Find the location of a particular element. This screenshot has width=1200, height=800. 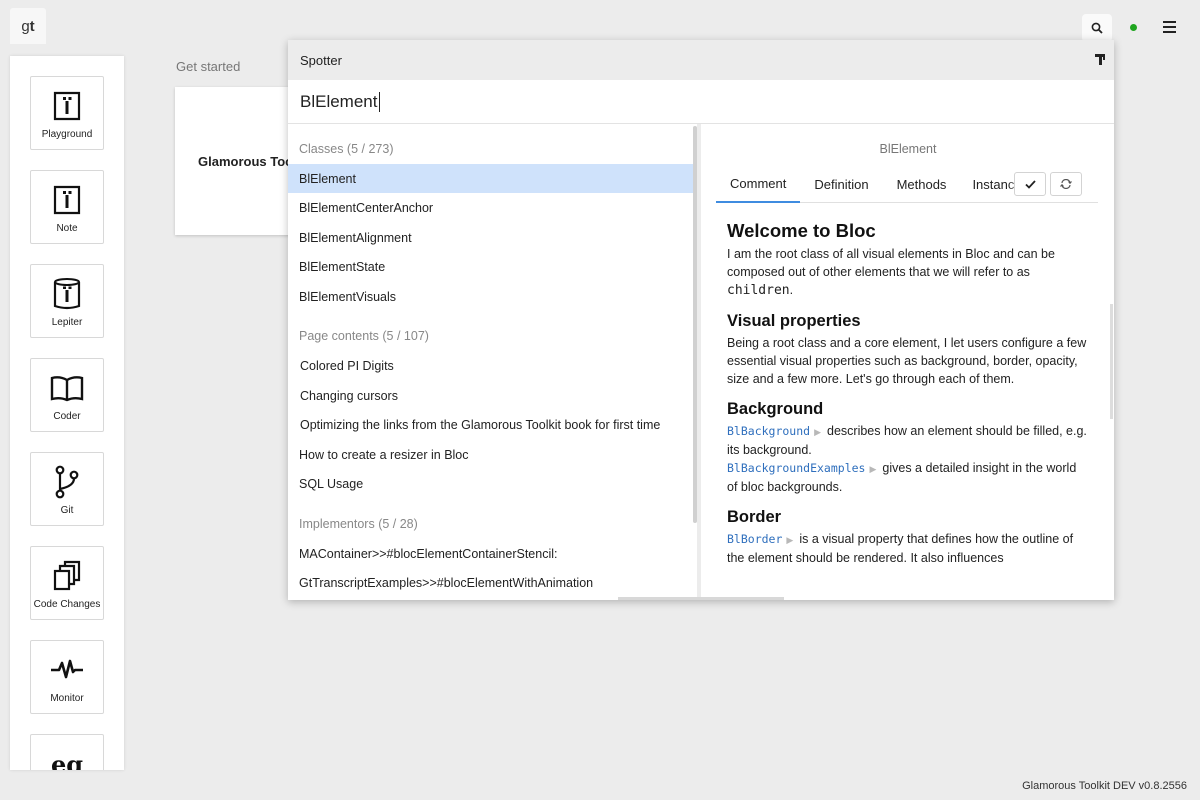

search-query-text: BlElement is located at coordinates (339, 101).